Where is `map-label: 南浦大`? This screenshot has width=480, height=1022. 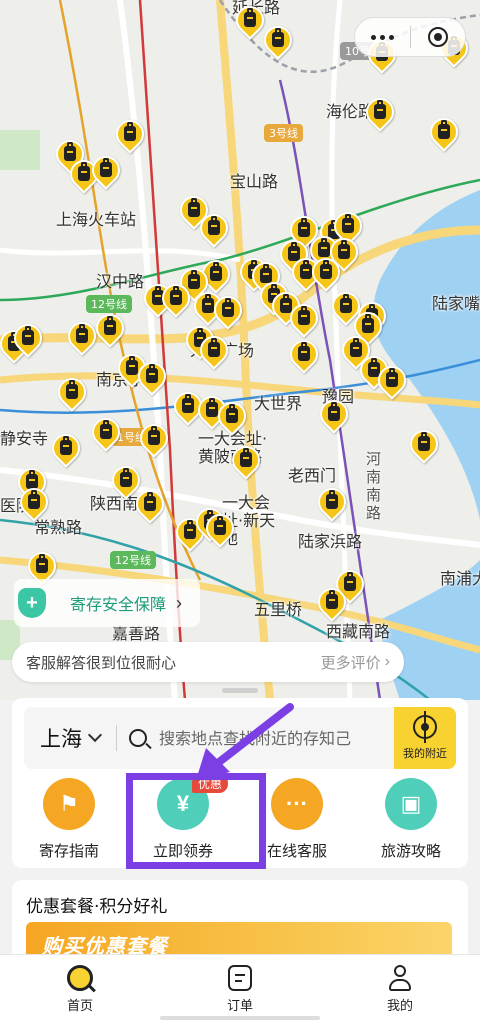
map-label: 南浦大 is located at coordinates (460, 578).